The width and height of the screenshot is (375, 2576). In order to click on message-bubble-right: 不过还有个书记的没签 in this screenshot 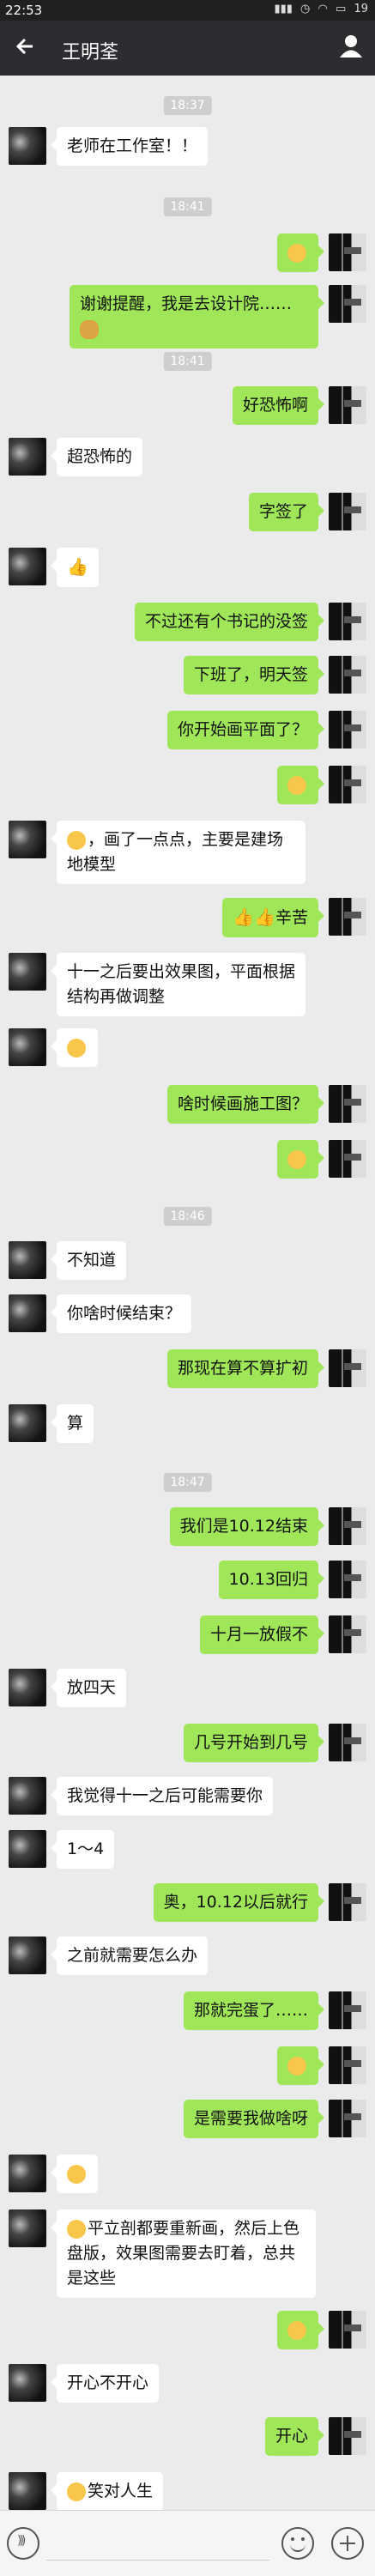, I will do `click(230, 622)`.